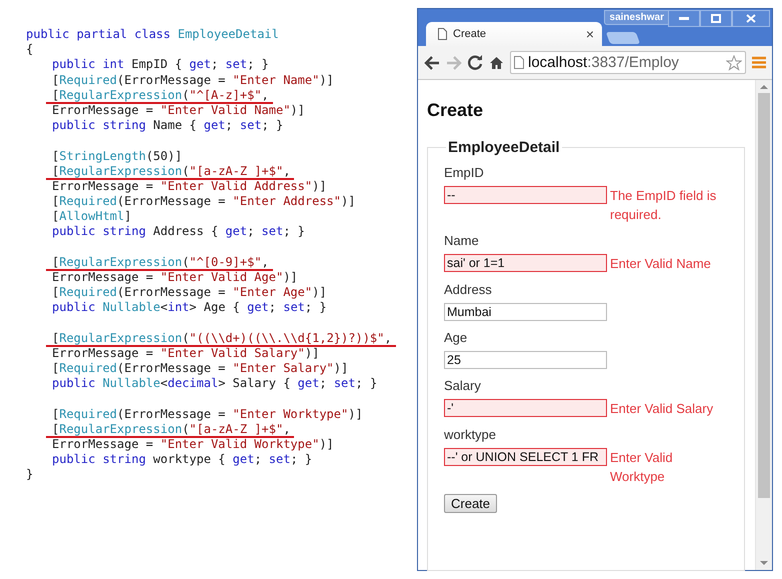 Image resolution: width=782 pixels, height=579 pixels. I want to click on code-line: [Required(ErrorMessage = "Enter Salary")], so click(200, 368).